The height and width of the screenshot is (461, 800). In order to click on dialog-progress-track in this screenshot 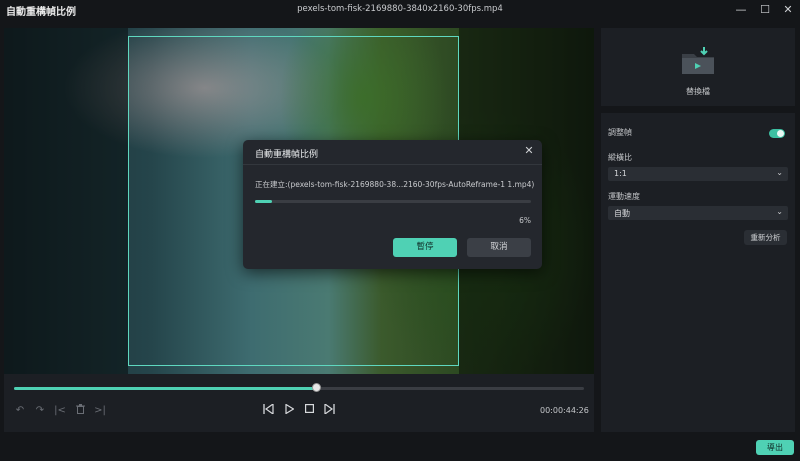, I will do `click(393, 201)`.